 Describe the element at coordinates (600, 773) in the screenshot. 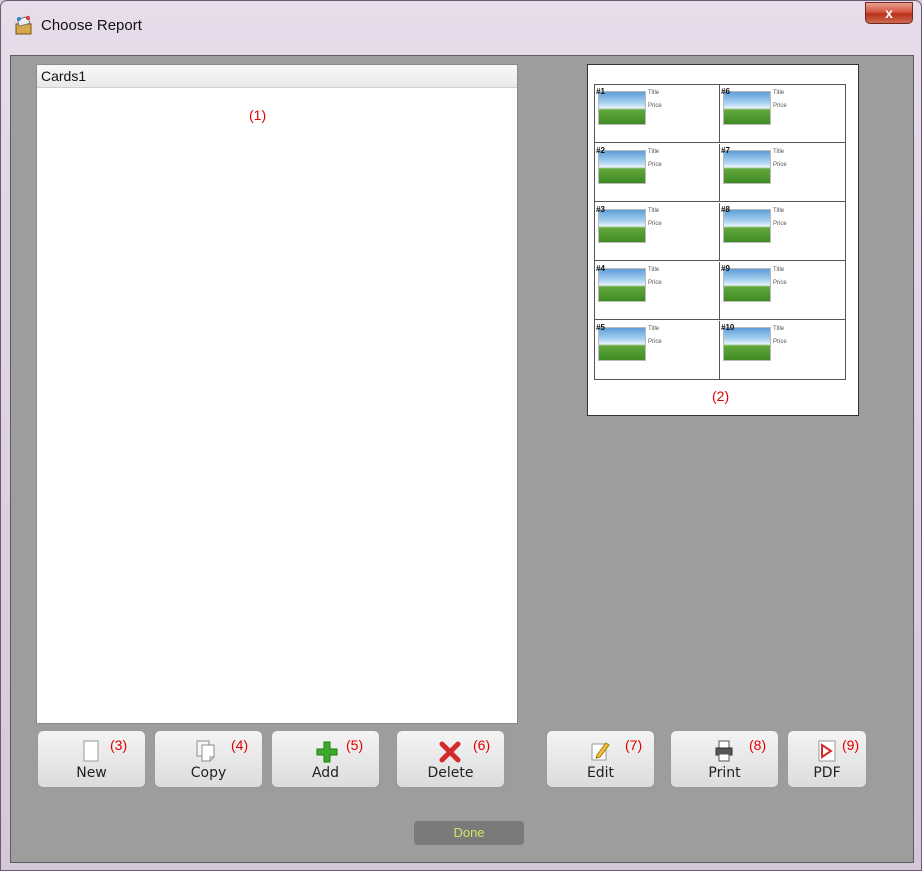

I see `edit-button-label: Edit` at that location.